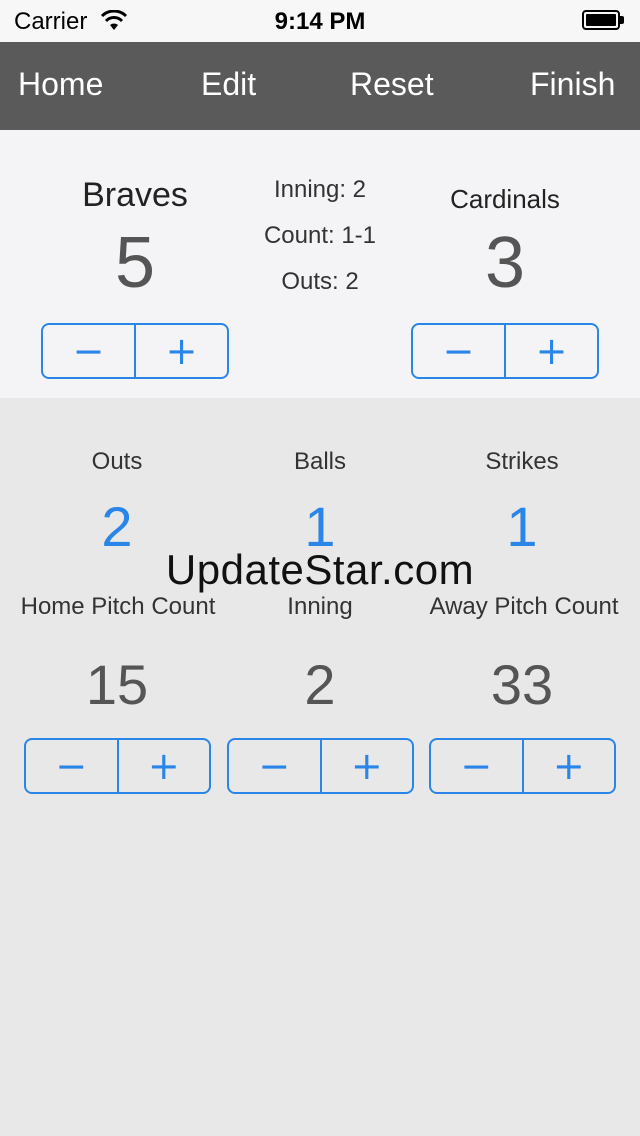 Image resolution: width=640 pixels, height=1136 pixels. Describe the element at coordinates (60, 84) in the screenshot. I see `home-button: Home` at that location.